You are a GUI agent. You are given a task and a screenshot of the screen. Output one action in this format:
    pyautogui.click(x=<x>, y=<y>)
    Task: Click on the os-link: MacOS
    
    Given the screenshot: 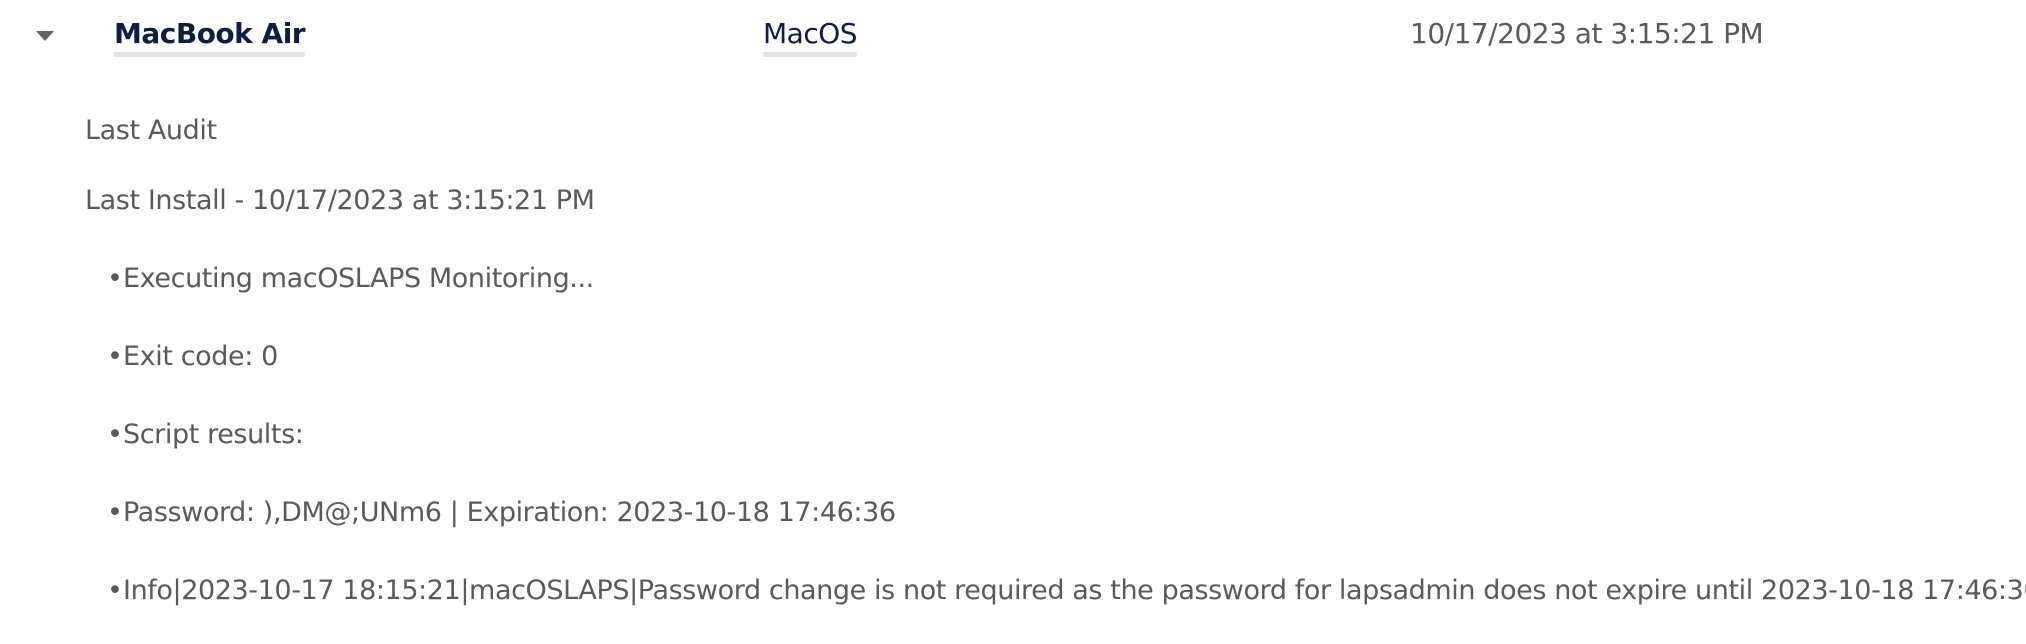 What is the action you would take?
    pyautogui.click(x=810, y=37)
    